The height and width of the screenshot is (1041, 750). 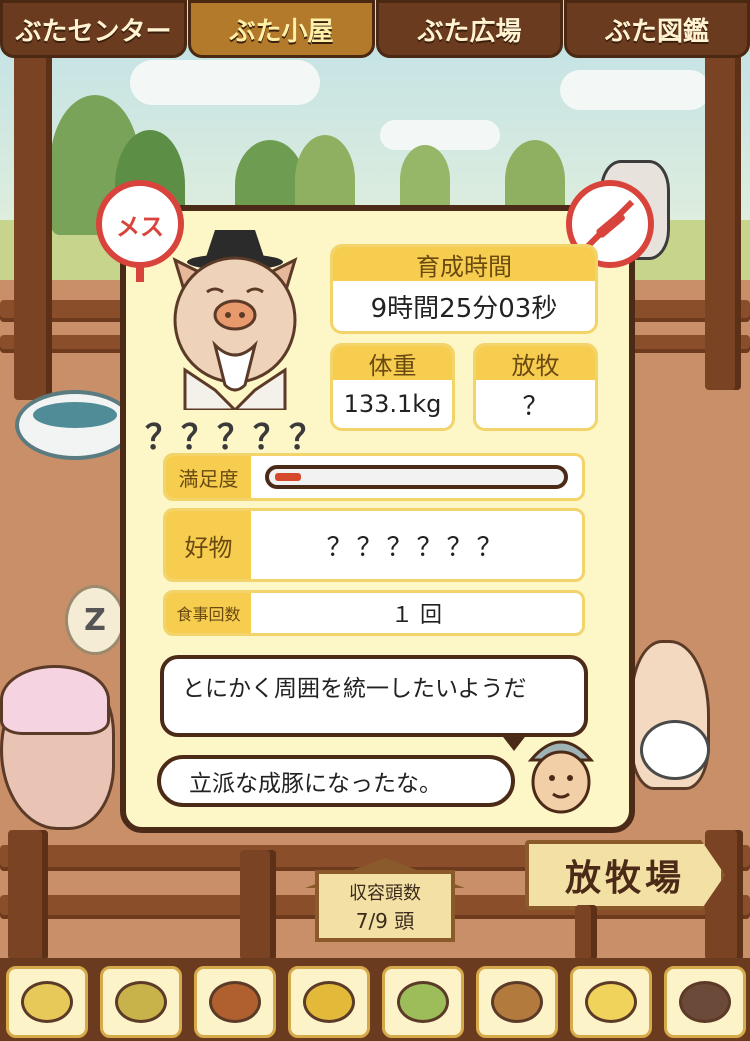 I want to click on satisfaction-bar-fill, so click(x=288, y=477).